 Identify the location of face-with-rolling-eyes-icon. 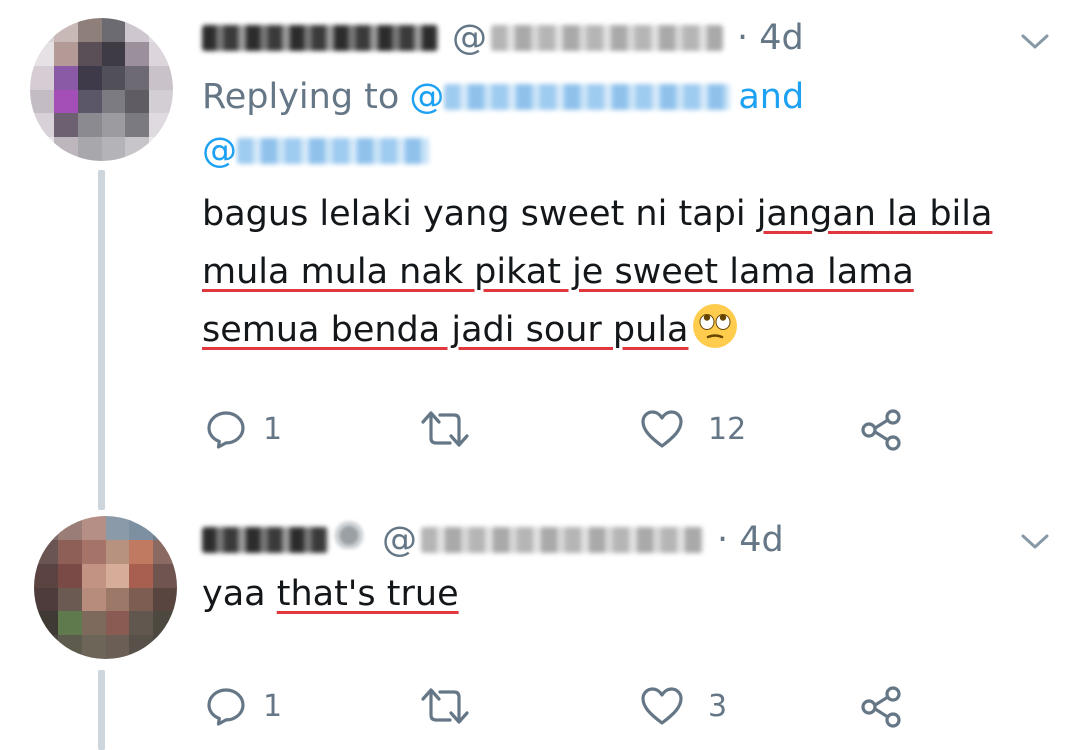
(714, 326).